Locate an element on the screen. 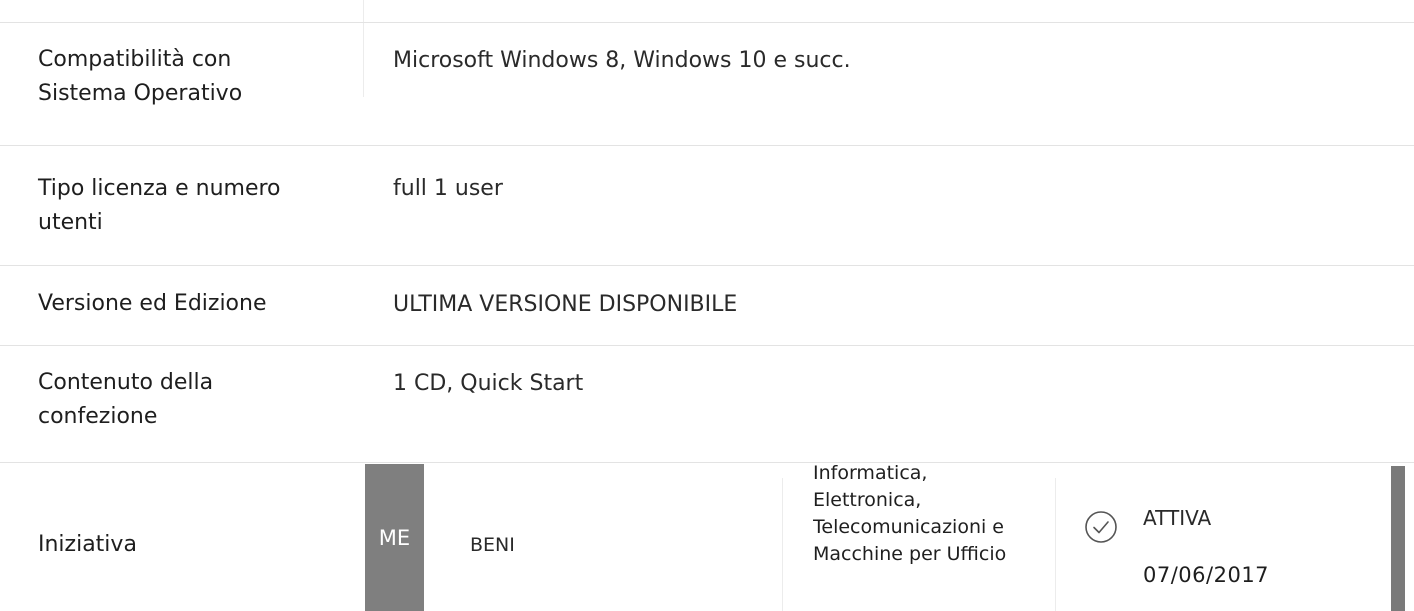 The width and height of the screenshot is (1414, 611). spec-label-version: Versione ed Edizione is located at coordinates (152, 303).